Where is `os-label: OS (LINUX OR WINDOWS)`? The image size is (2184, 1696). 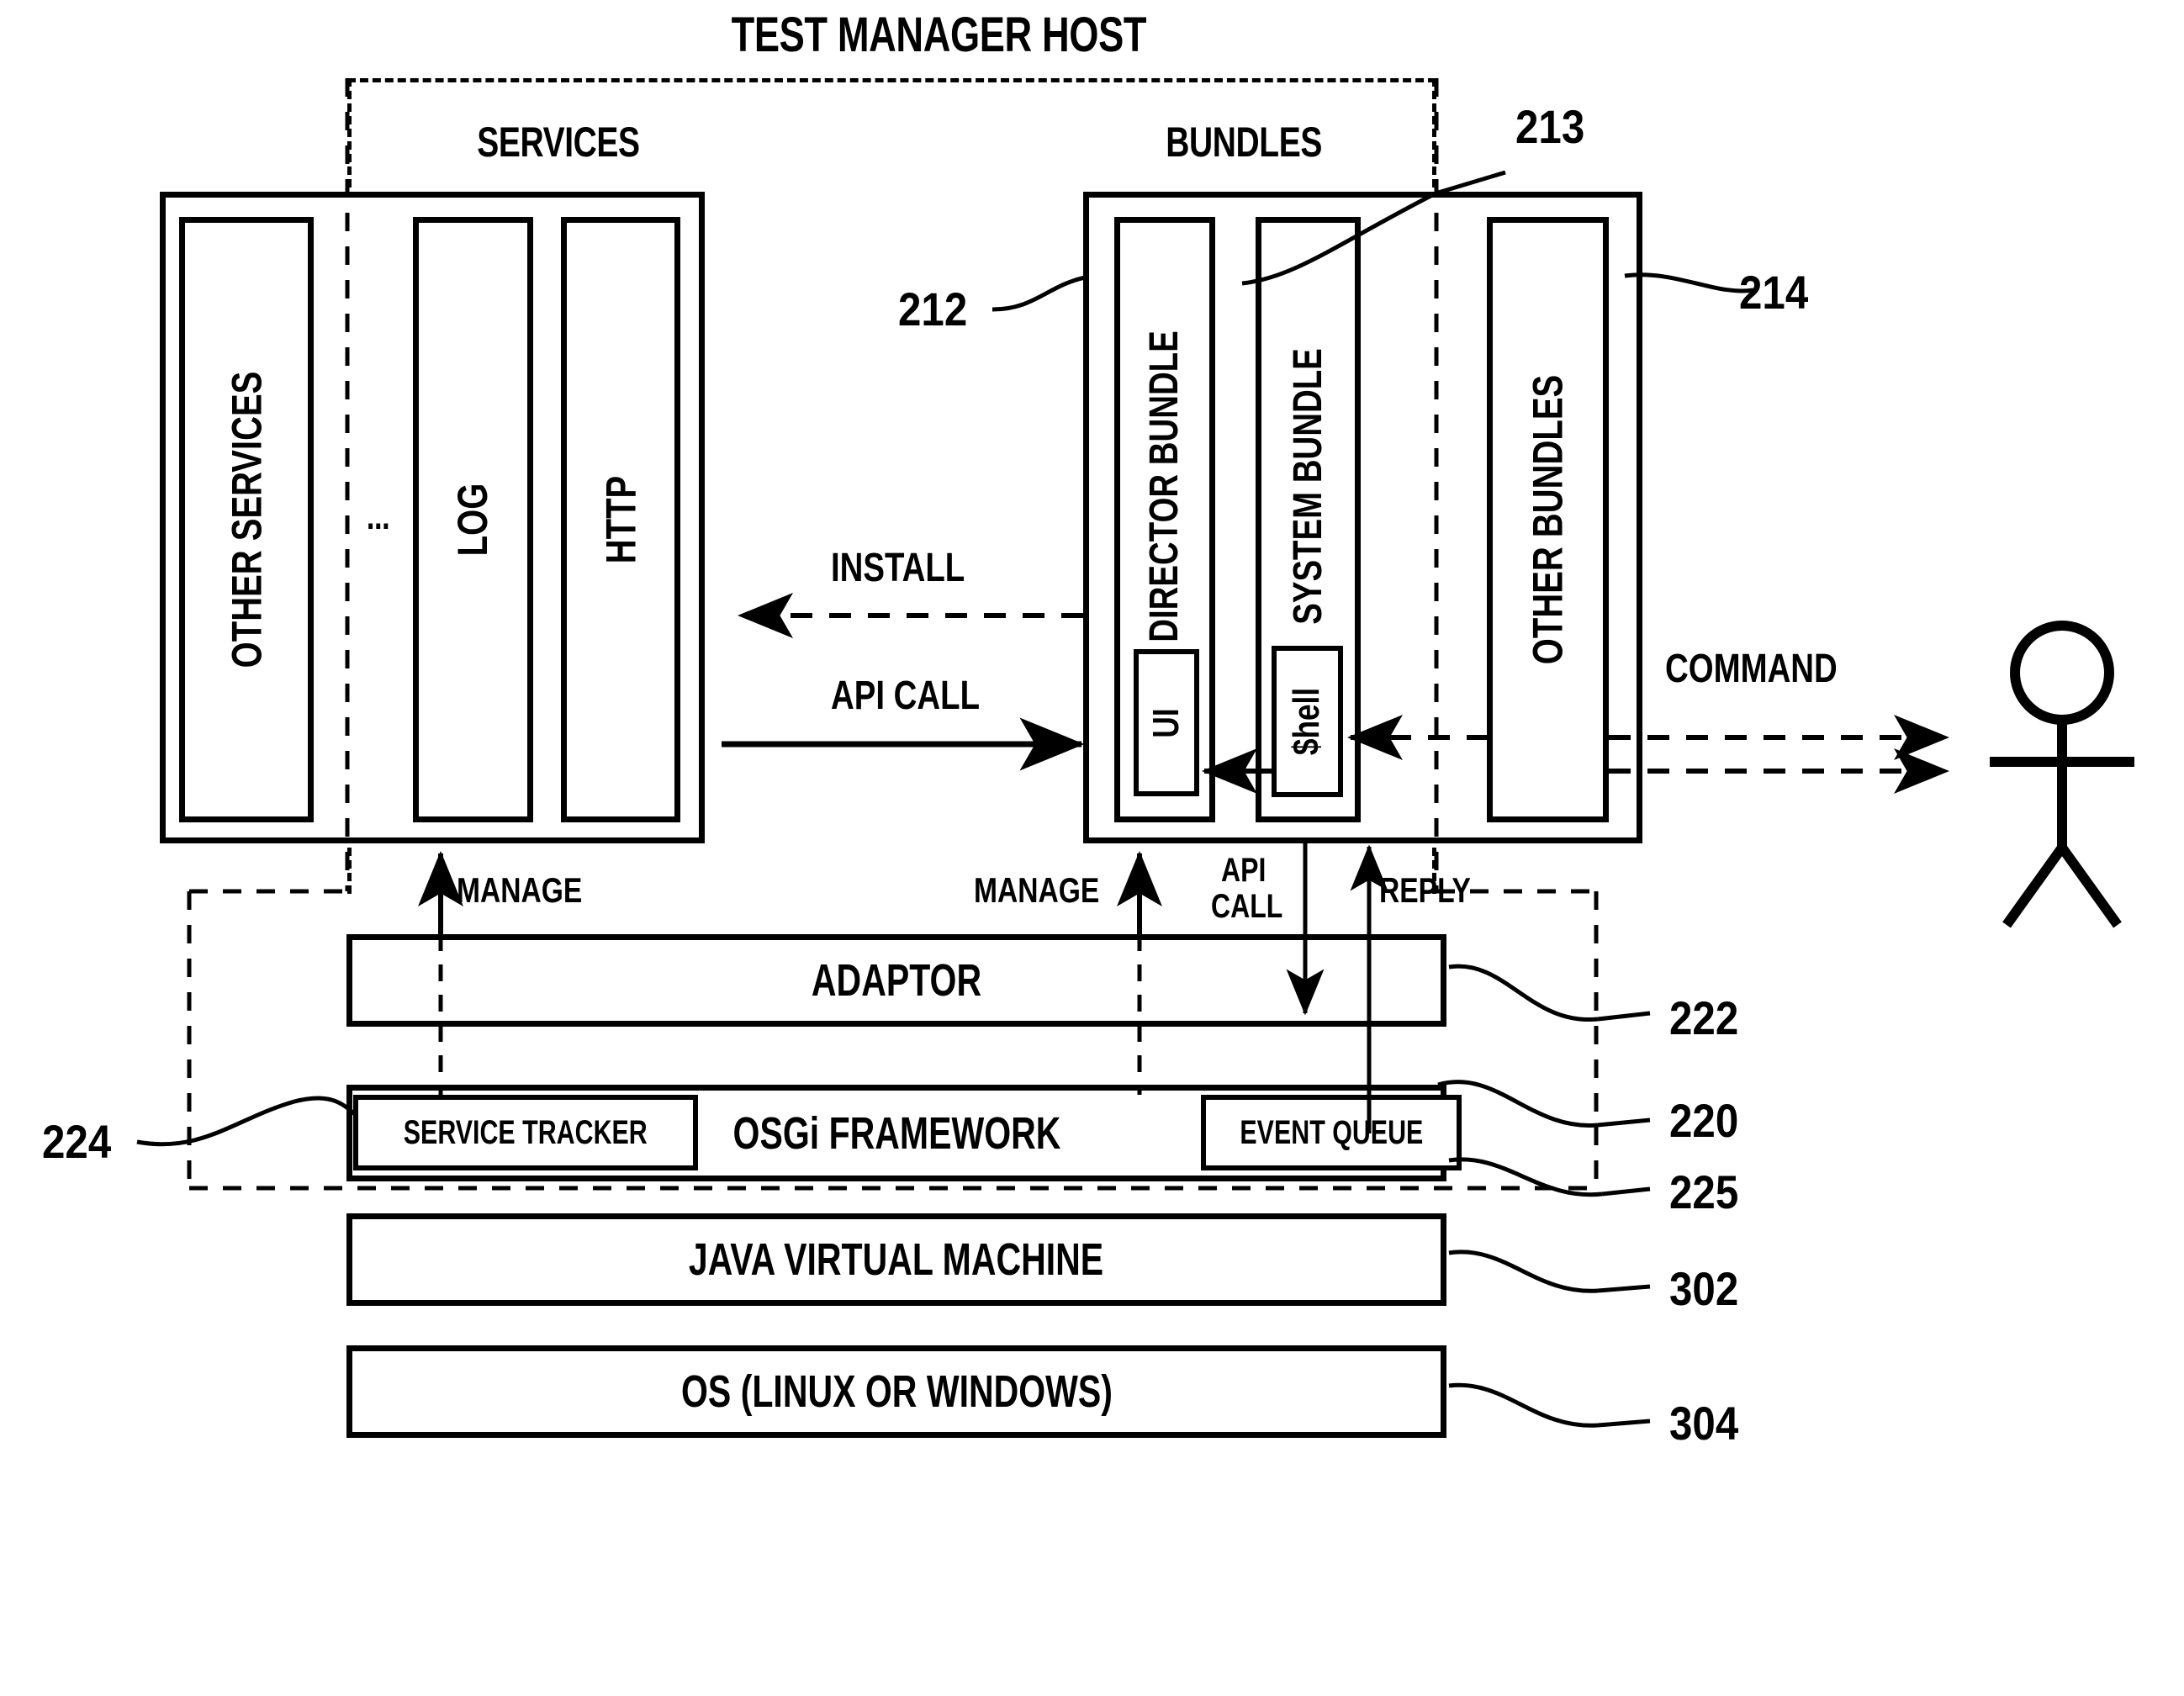
os-label: OS (LINUX OR WINDOWS) is located at coordinates (896, 1391).